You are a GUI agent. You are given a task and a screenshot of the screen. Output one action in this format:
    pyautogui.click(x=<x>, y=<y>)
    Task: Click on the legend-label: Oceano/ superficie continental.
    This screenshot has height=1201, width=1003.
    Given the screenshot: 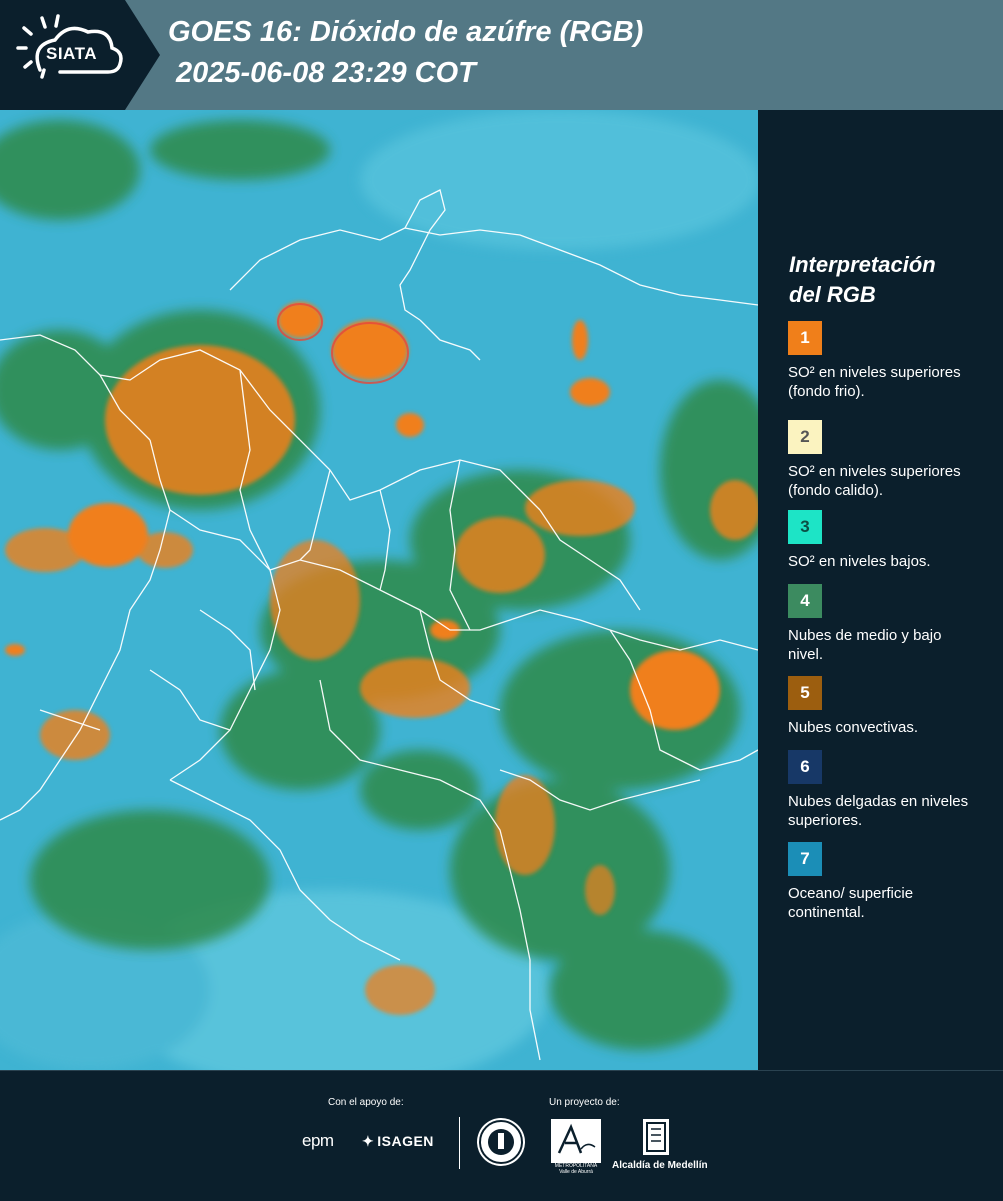 What is the action you would take?
    pyautogui.click(x=851, y=903)
    